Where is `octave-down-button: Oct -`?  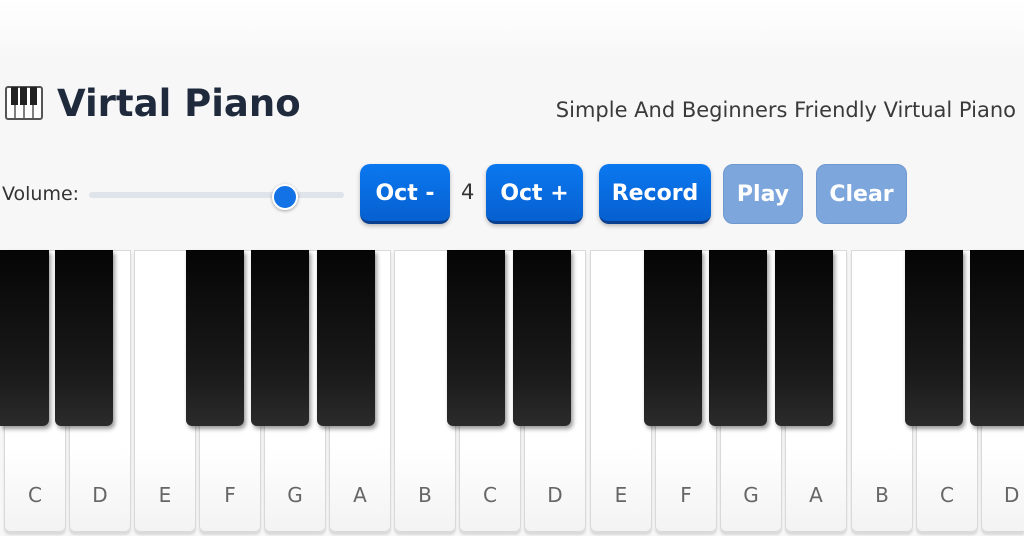
octave-down-button: Oct - is located at coordinates (405, 194).